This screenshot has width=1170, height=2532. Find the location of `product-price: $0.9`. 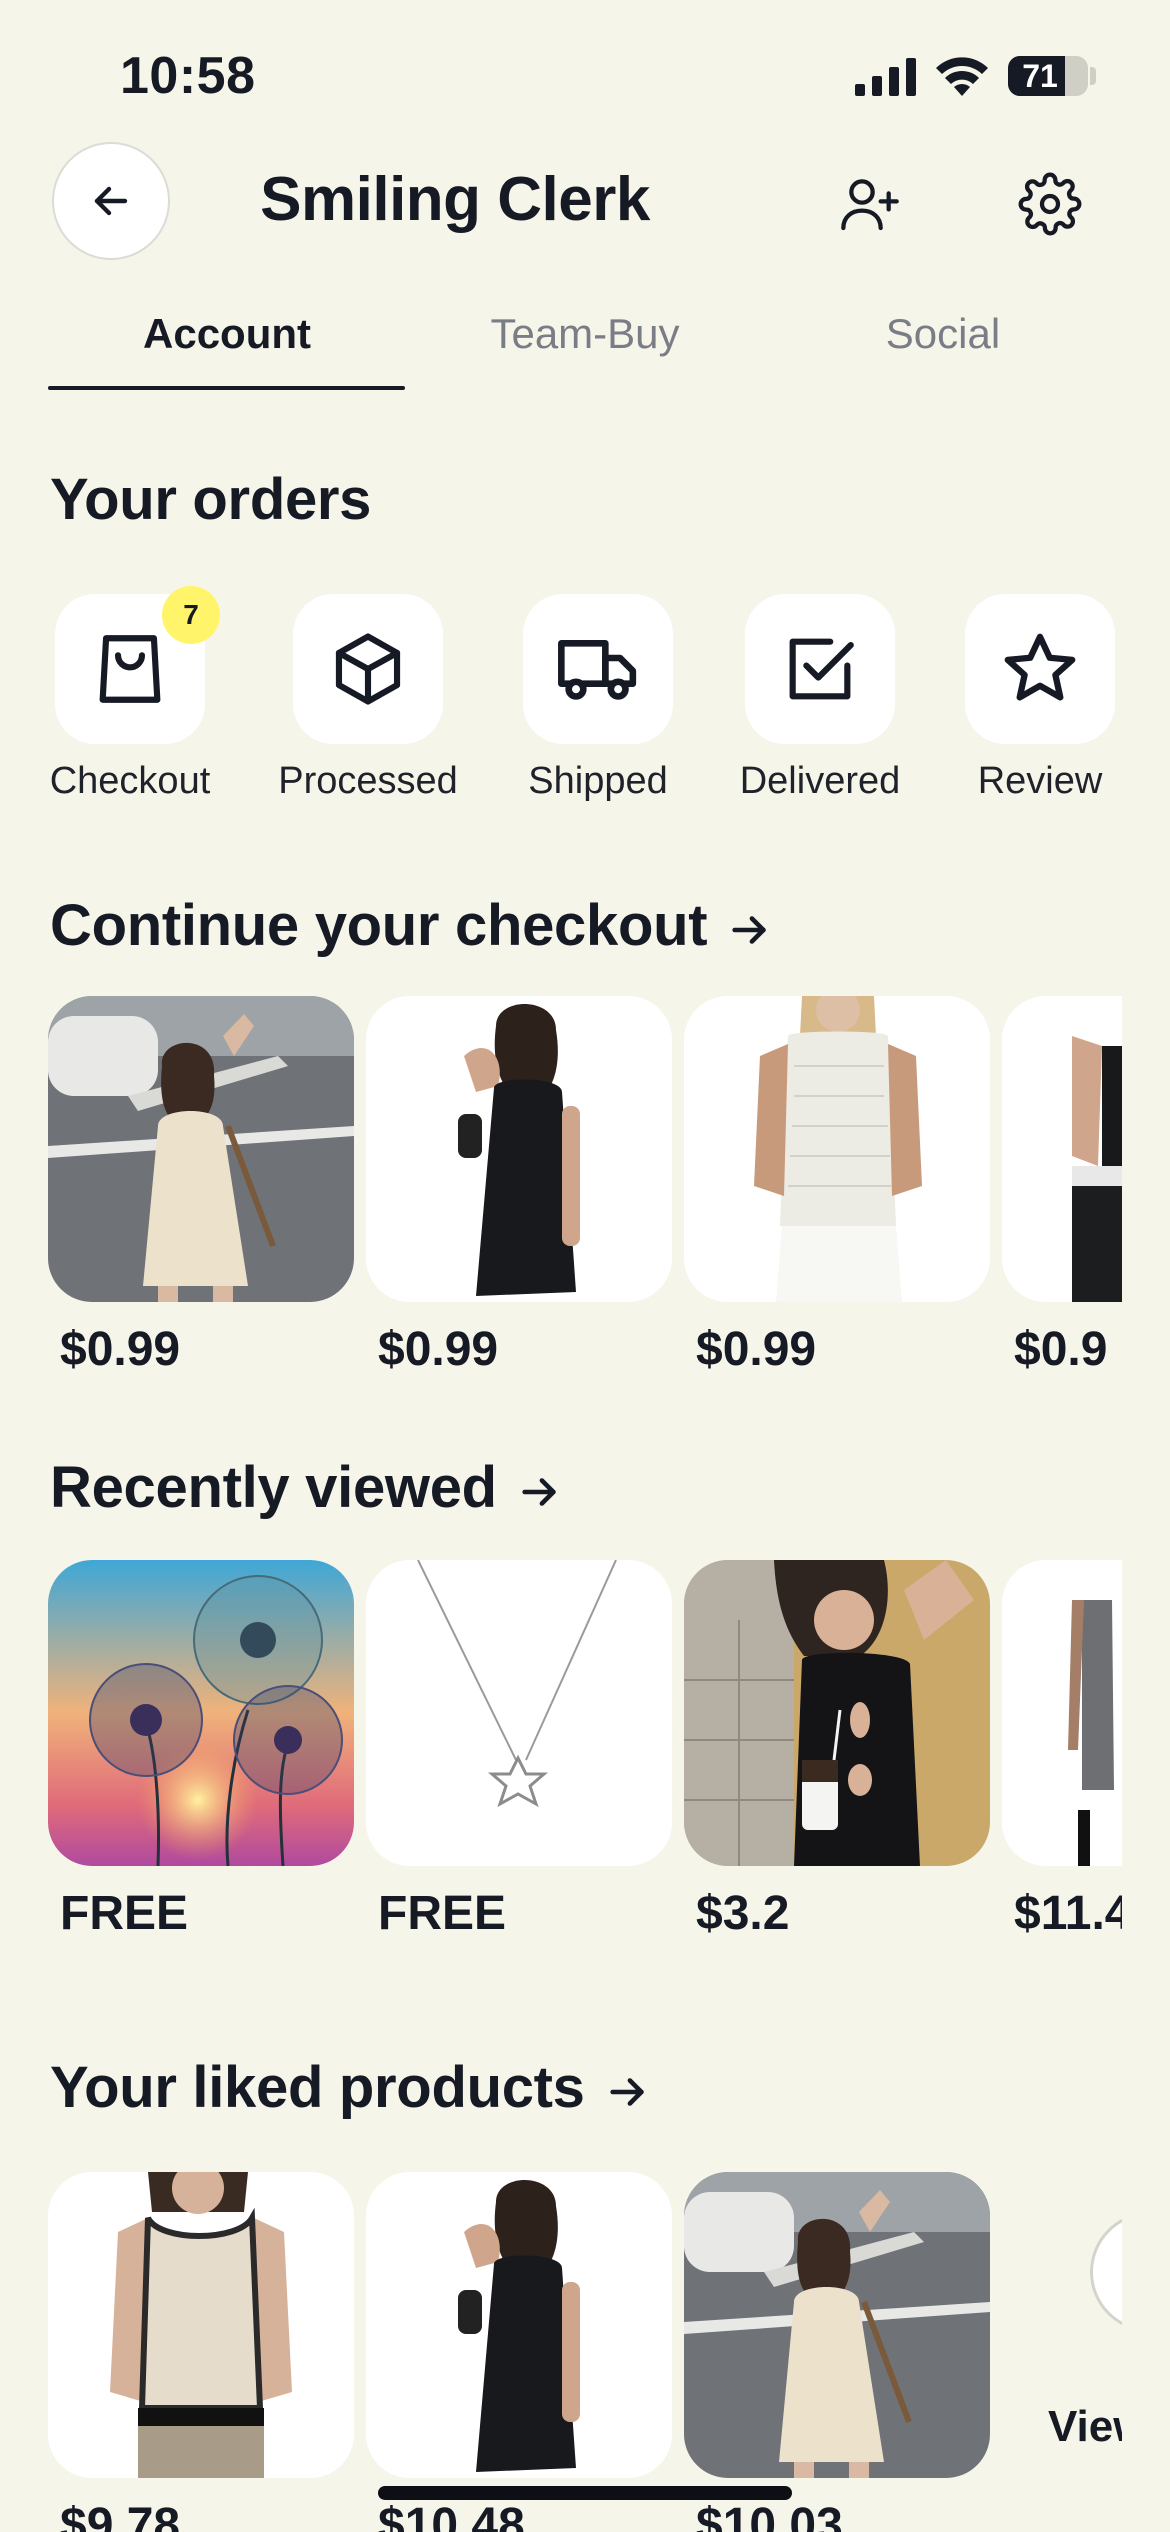

product-price: $0.9 is located at coordinates (1061, 1349).